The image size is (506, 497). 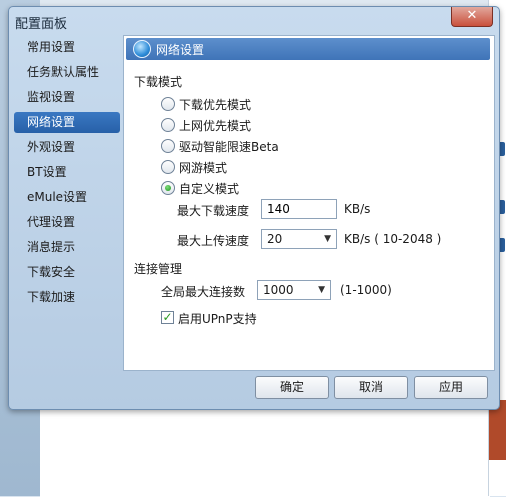 I want to click on download-mode-heading: 下载模式, so click(x=158, y=82).